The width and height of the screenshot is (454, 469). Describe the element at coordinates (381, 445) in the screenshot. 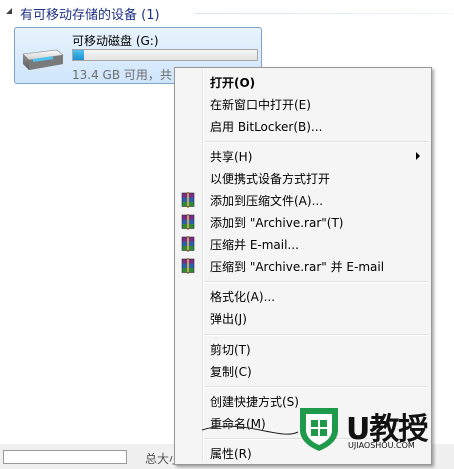

I see `watermark-url: UJIAOSHOU.COM` at that location.